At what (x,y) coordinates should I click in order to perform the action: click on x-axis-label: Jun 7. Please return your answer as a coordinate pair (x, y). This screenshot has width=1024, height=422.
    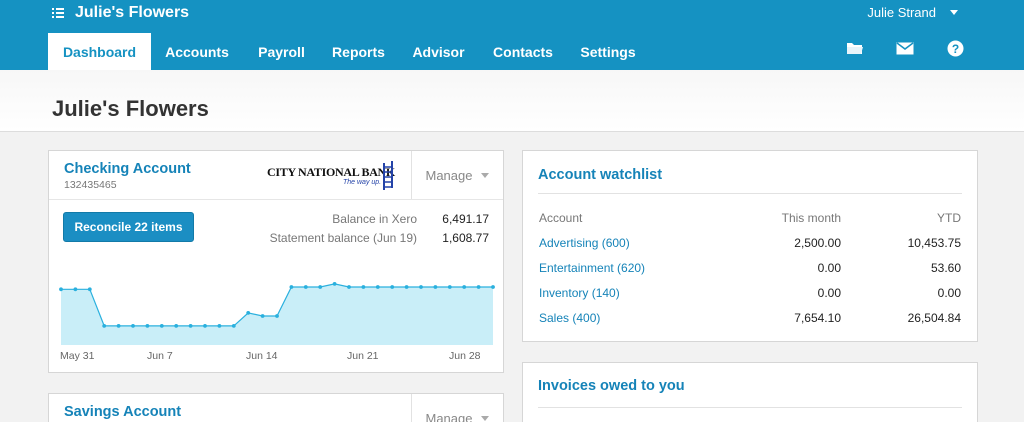
    Looking at the image, I should click on (160, 356).